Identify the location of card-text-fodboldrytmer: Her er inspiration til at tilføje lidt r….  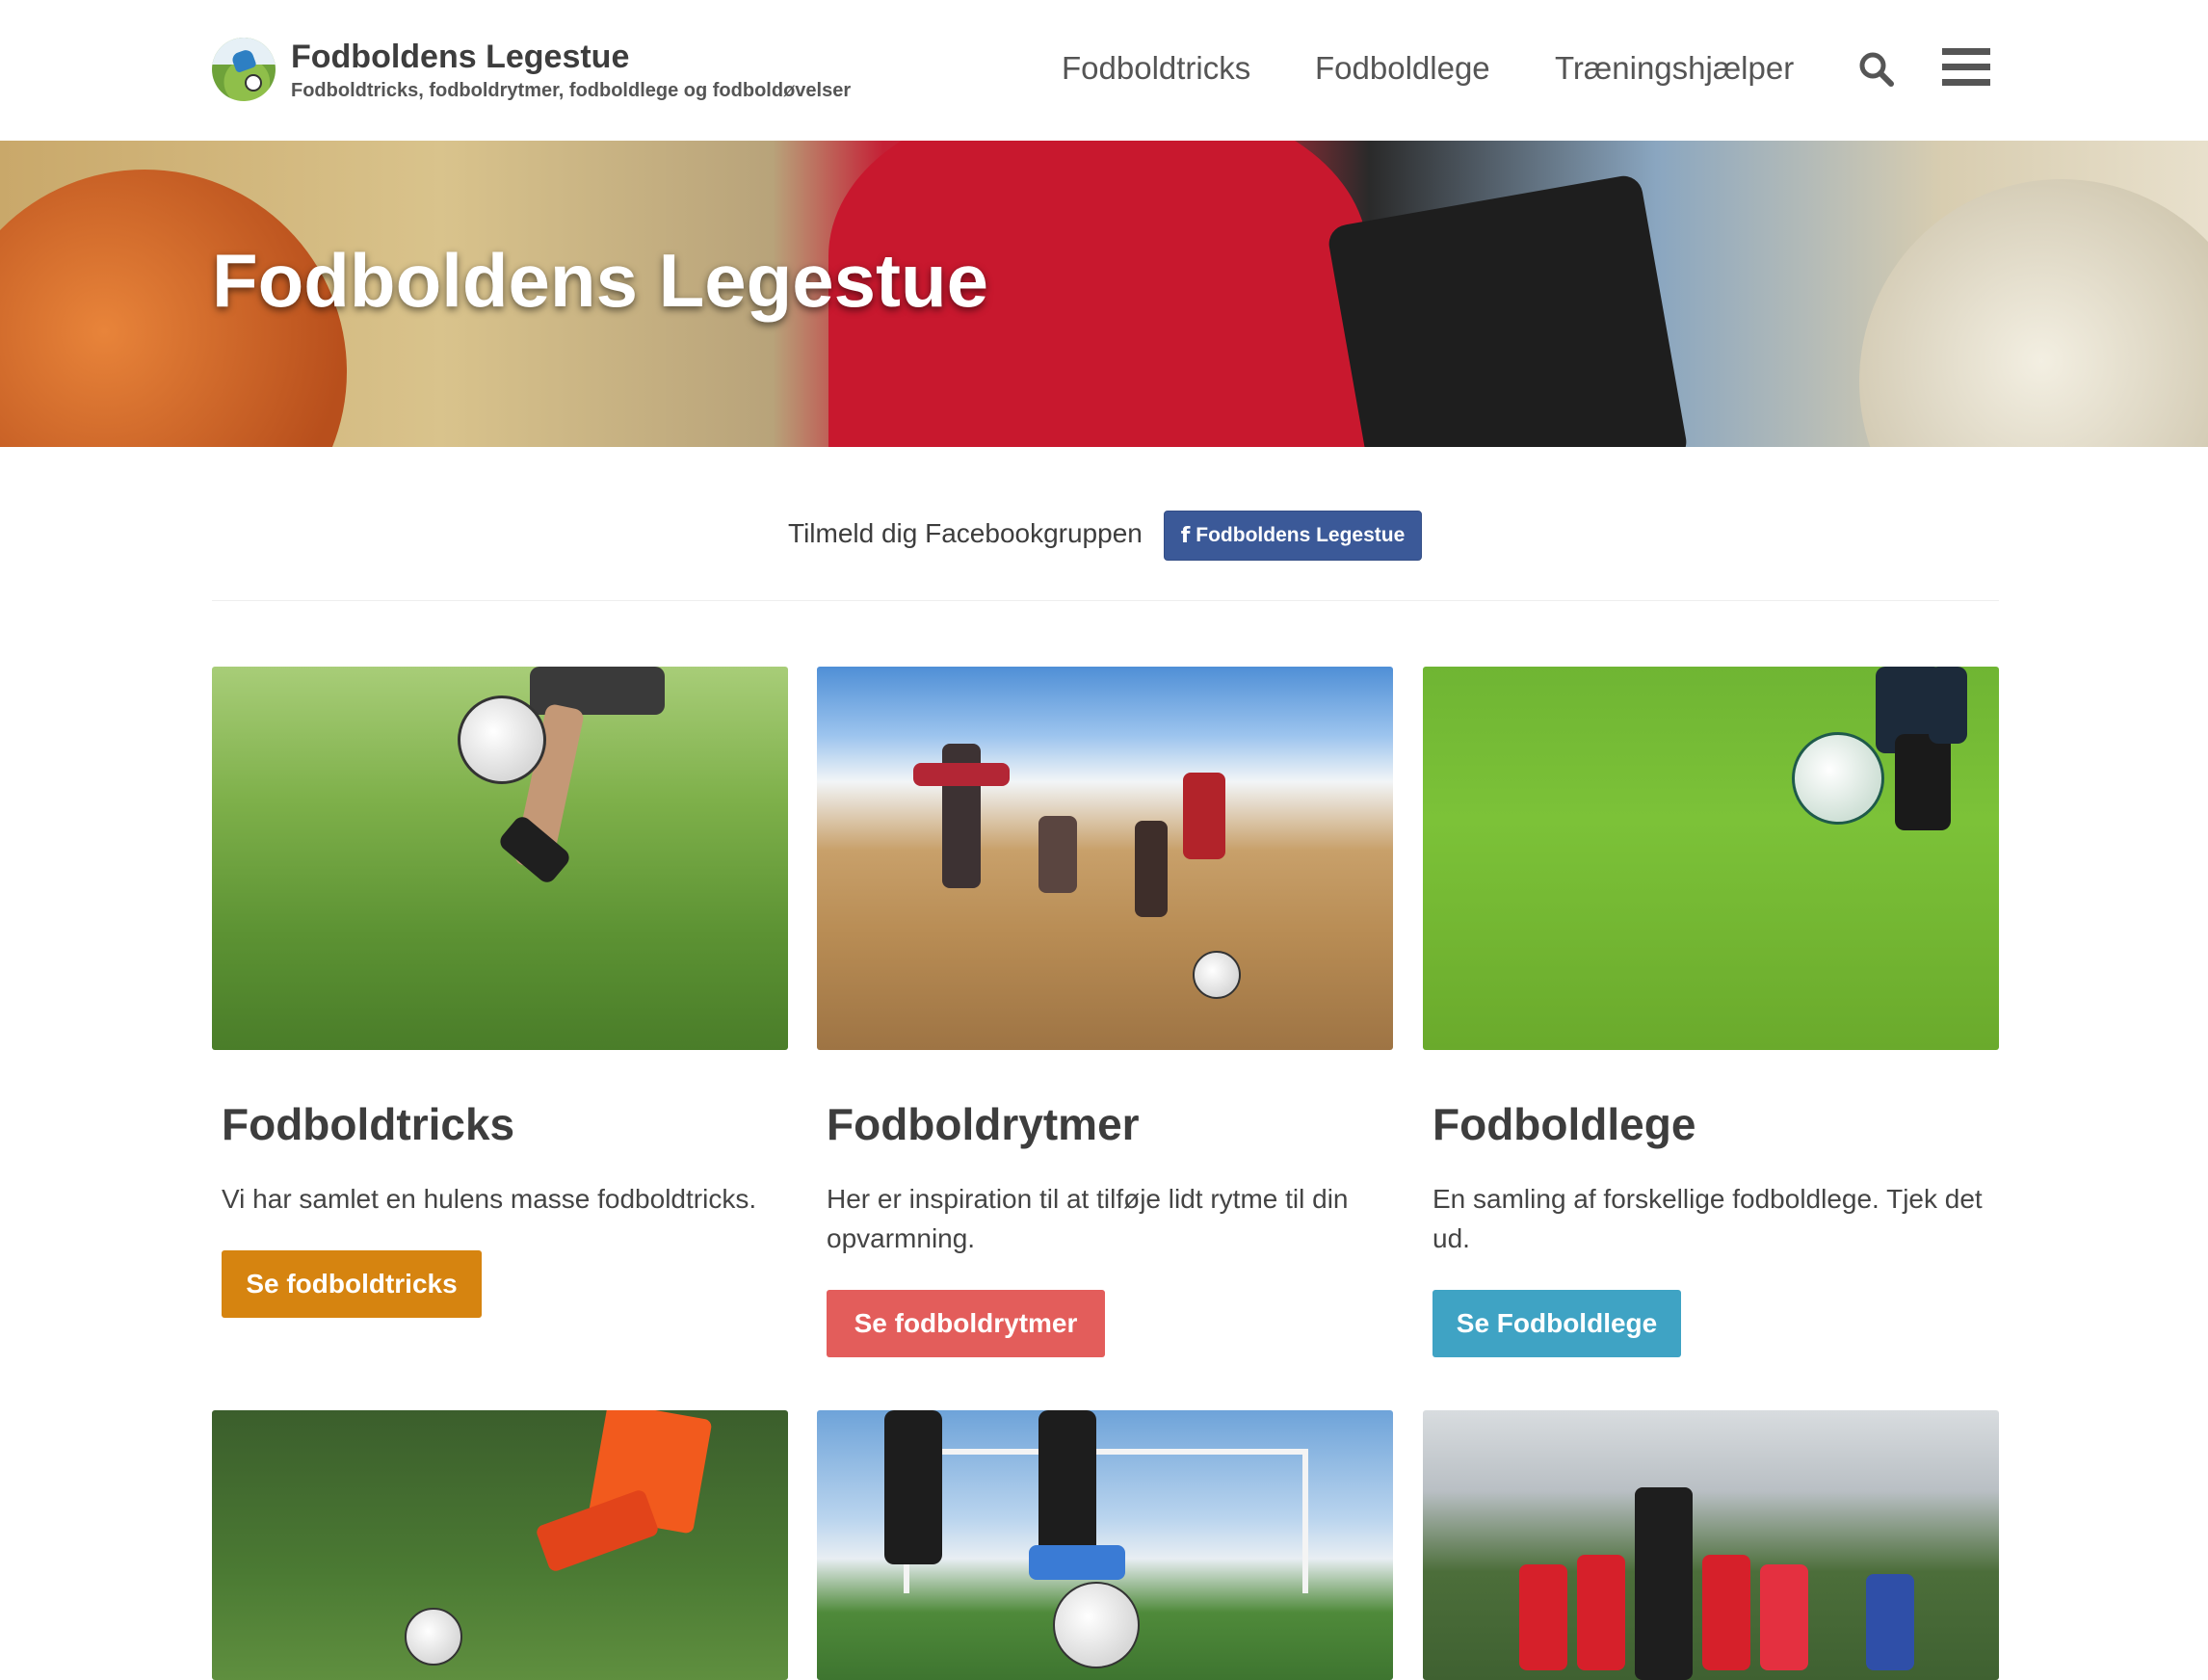
(1088, 1218).